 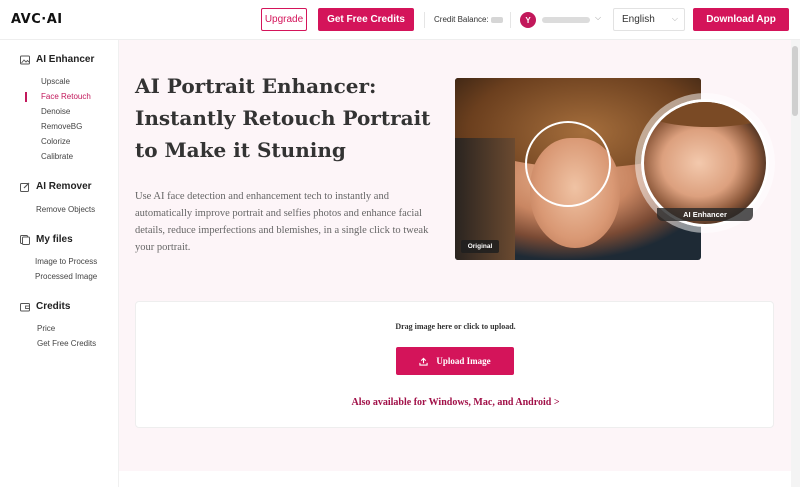 What do you see at coordinates (366, 19) in the screenshot?
I see `get-free-credits-button: Get Free Credits` at bounding box center [366, 19].